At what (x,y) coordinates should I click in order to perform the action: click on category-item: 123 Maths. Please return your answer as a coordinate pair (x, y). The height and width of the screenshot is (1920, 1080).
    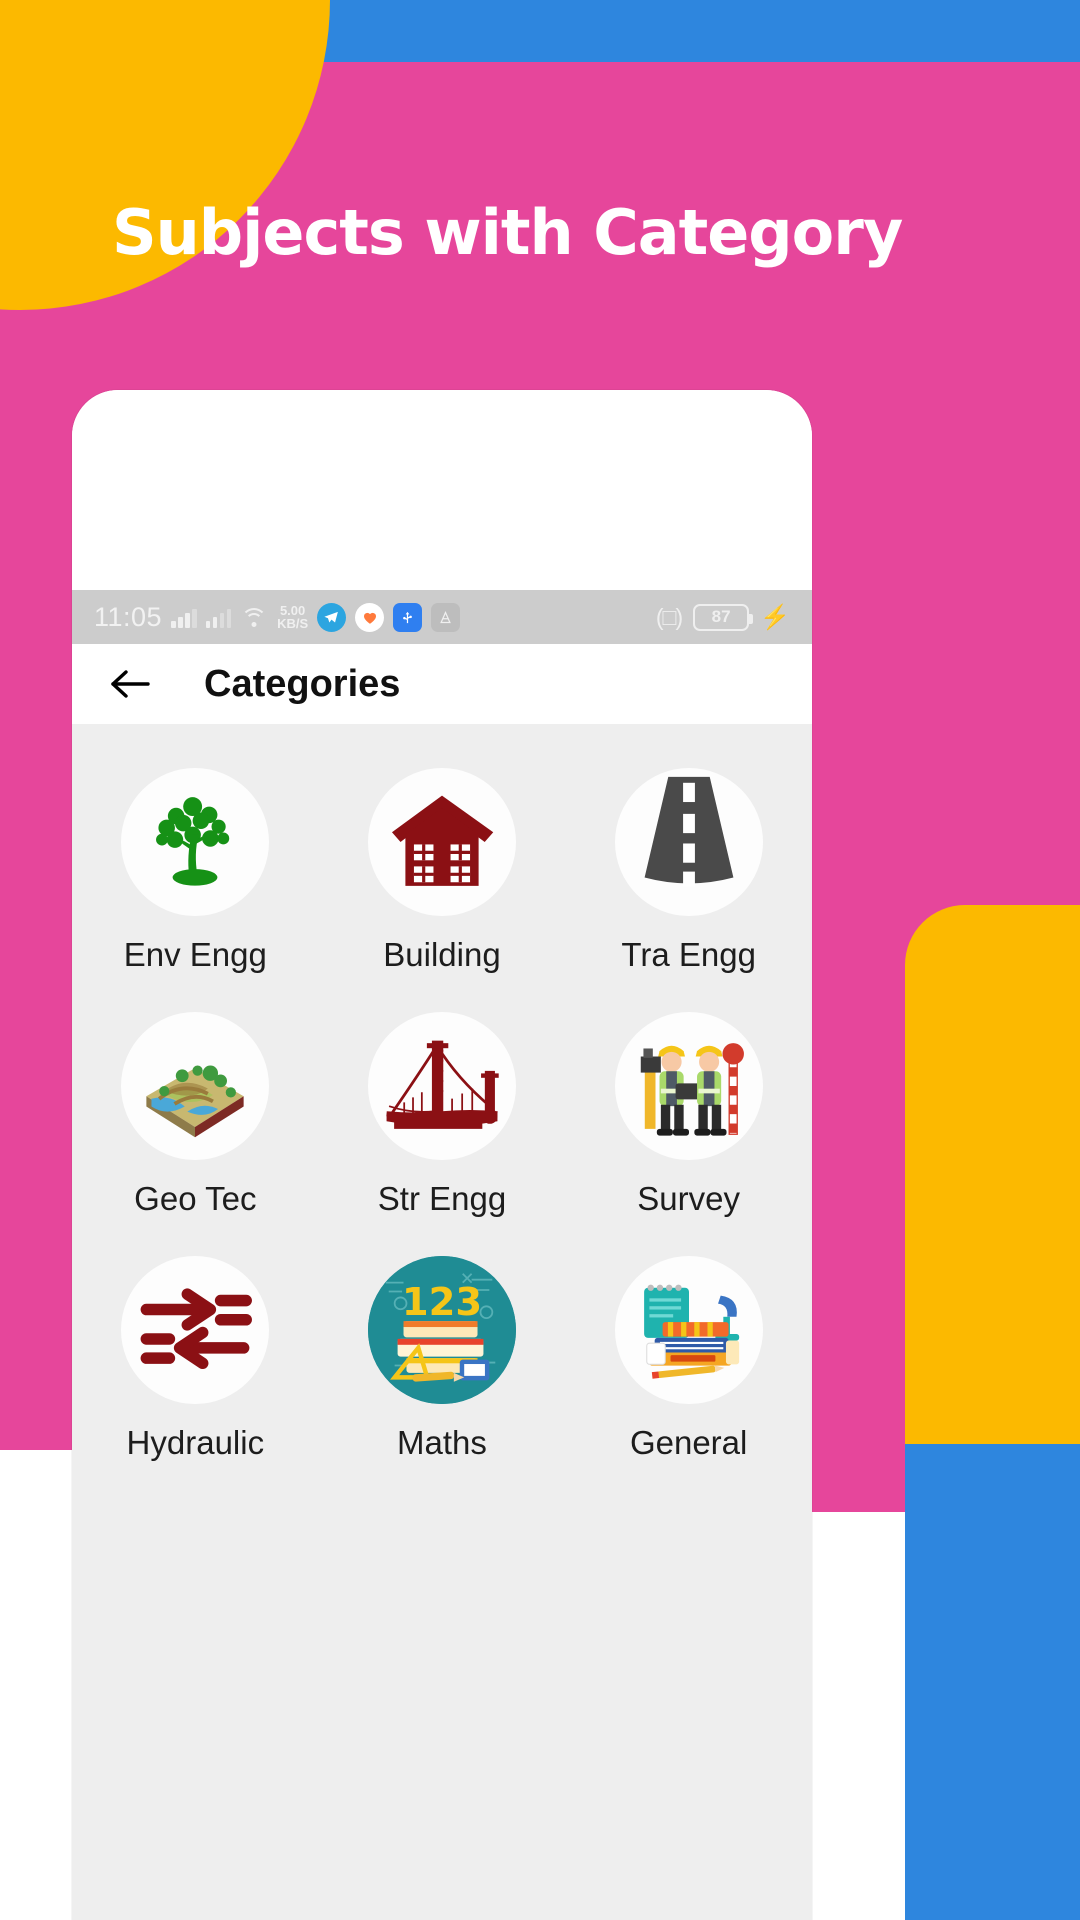
    Looking at the image, I should click on (442, 1357).